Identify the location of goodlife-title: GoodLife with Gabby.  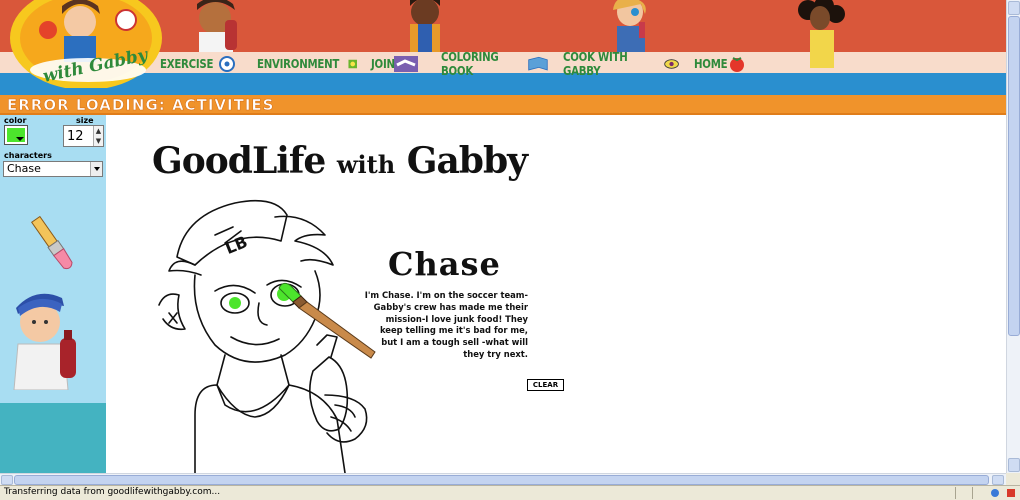
(340, 161).